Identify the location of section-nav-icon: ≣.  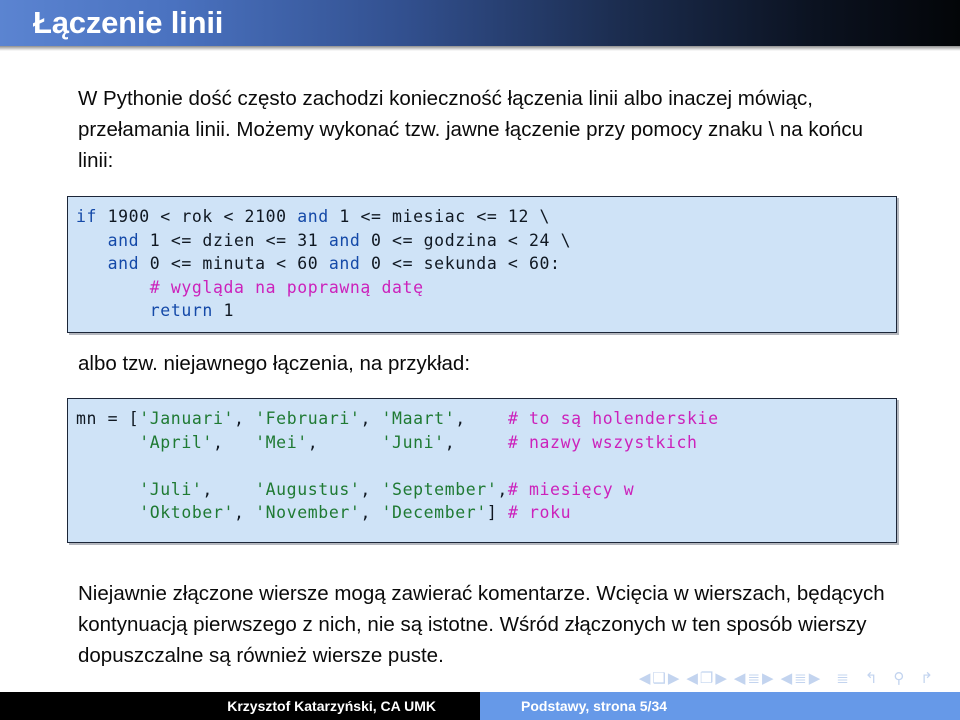
(801, 678).